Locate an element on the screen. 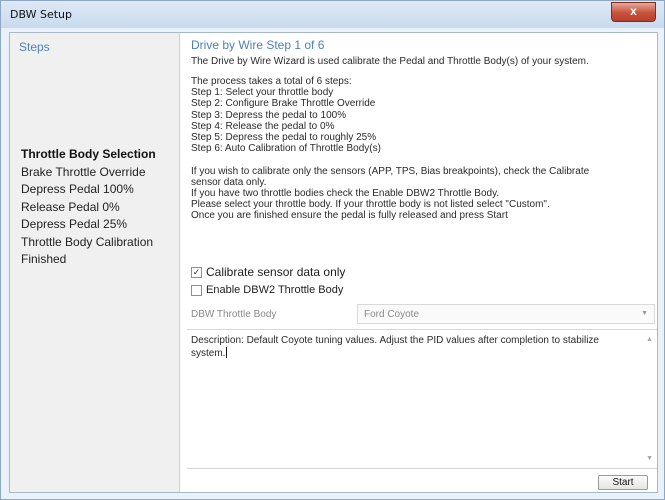 This screenshot has height=500, width=665. close-button: x is located at coordinates (633, 12).